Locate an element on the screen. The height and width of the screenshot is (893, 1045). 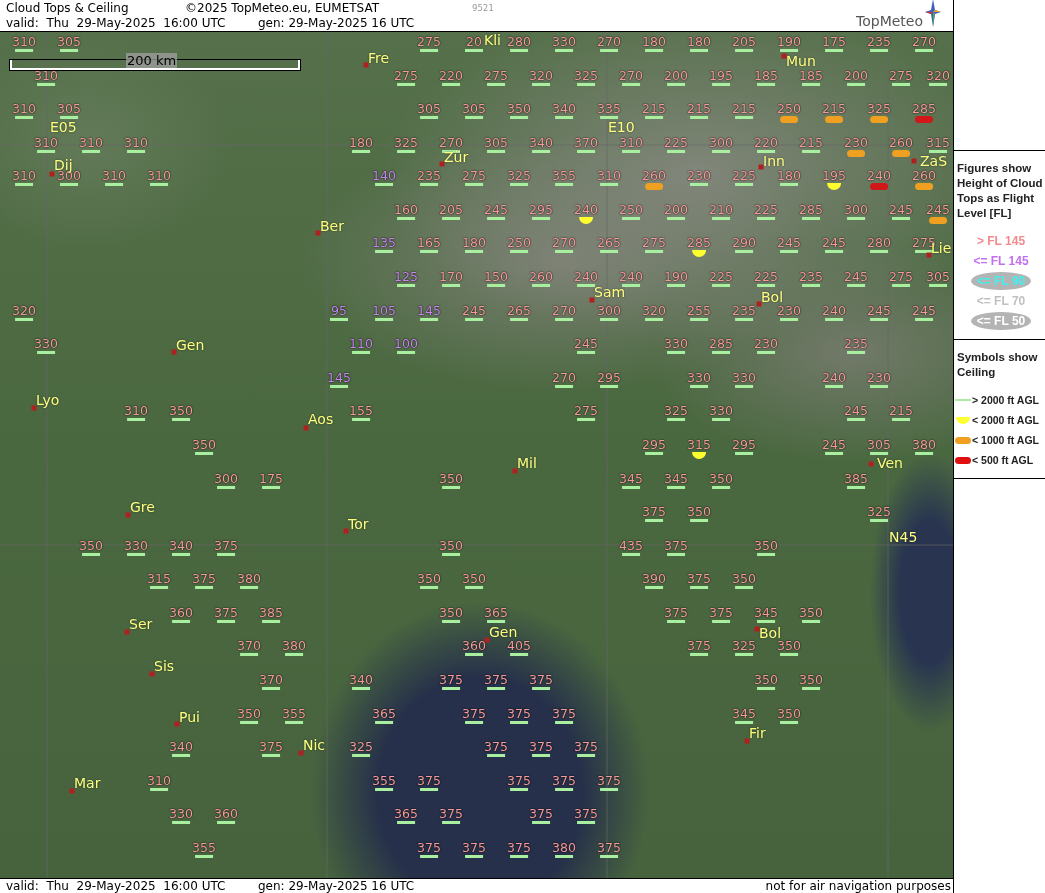
cloud-top-label: 255 is located at coordinates (699, 310).